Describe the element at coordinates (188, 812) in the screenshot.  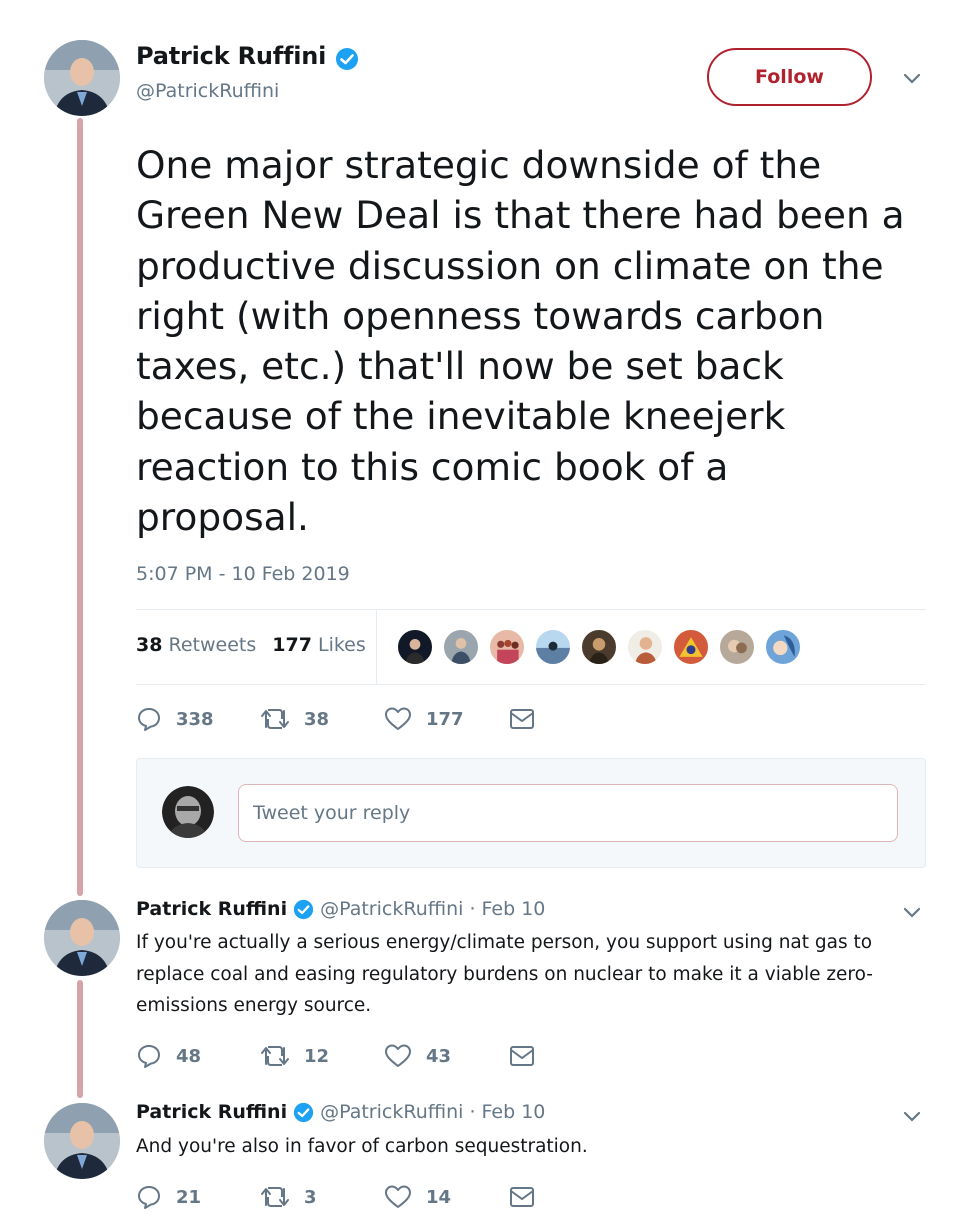
I see `current-user-avatar` at that location.